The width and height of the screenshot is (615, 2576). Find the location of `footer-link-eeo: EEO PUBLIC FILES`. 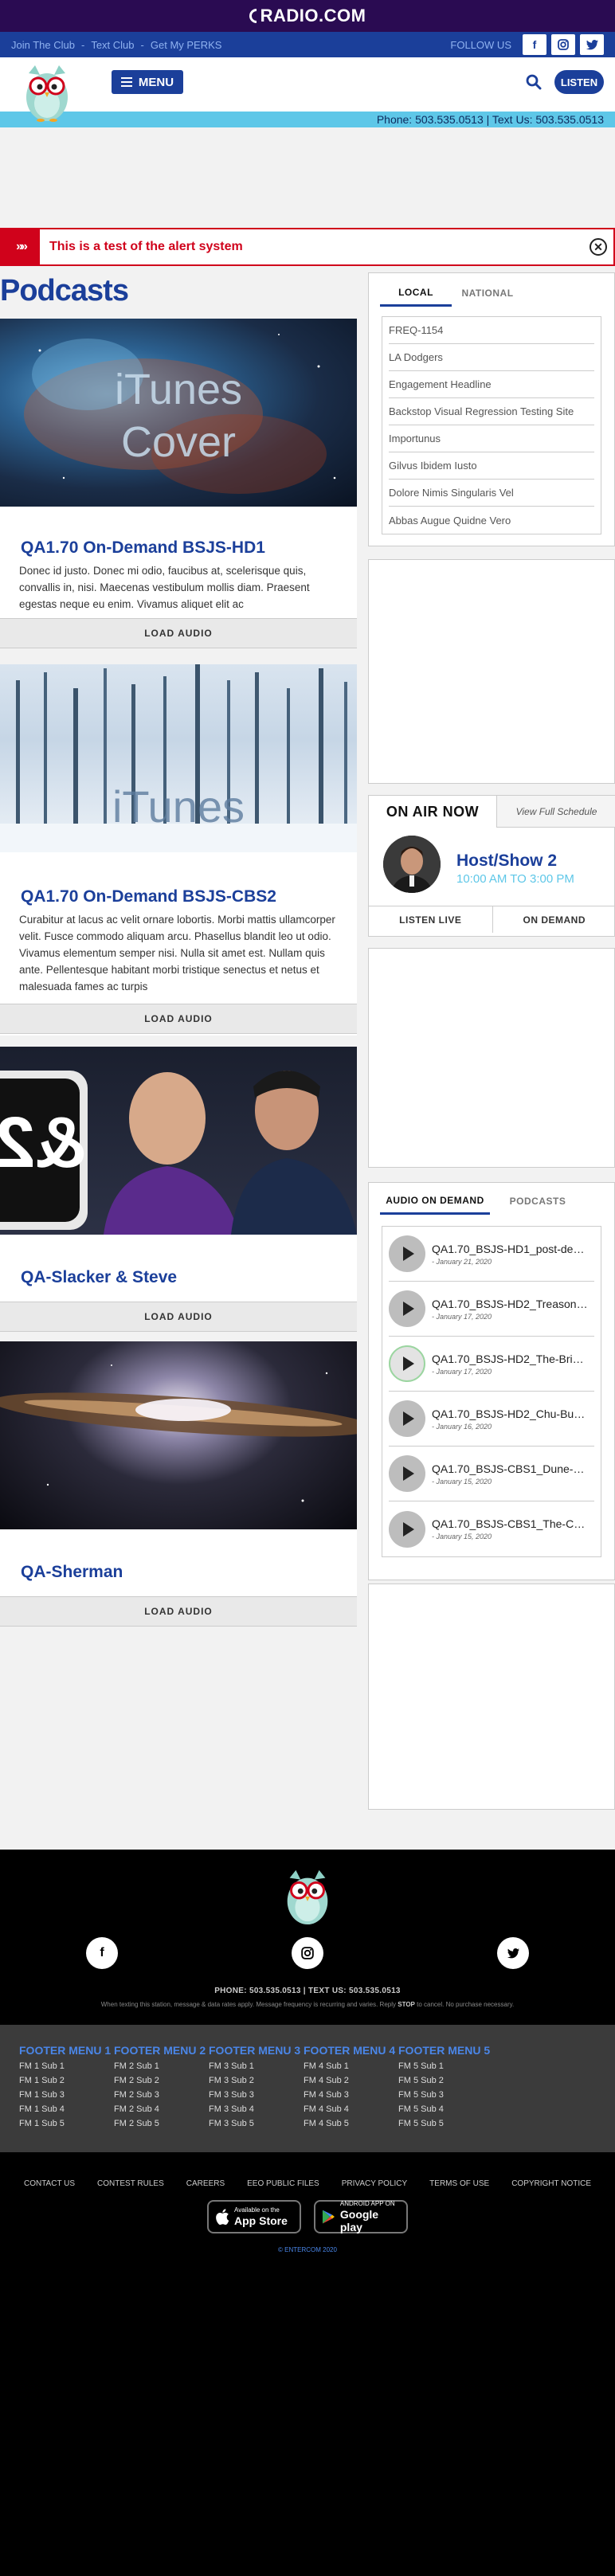

footer-link-eeo: EEO PUBLIC FILES is located at coordinates (283, 2183).